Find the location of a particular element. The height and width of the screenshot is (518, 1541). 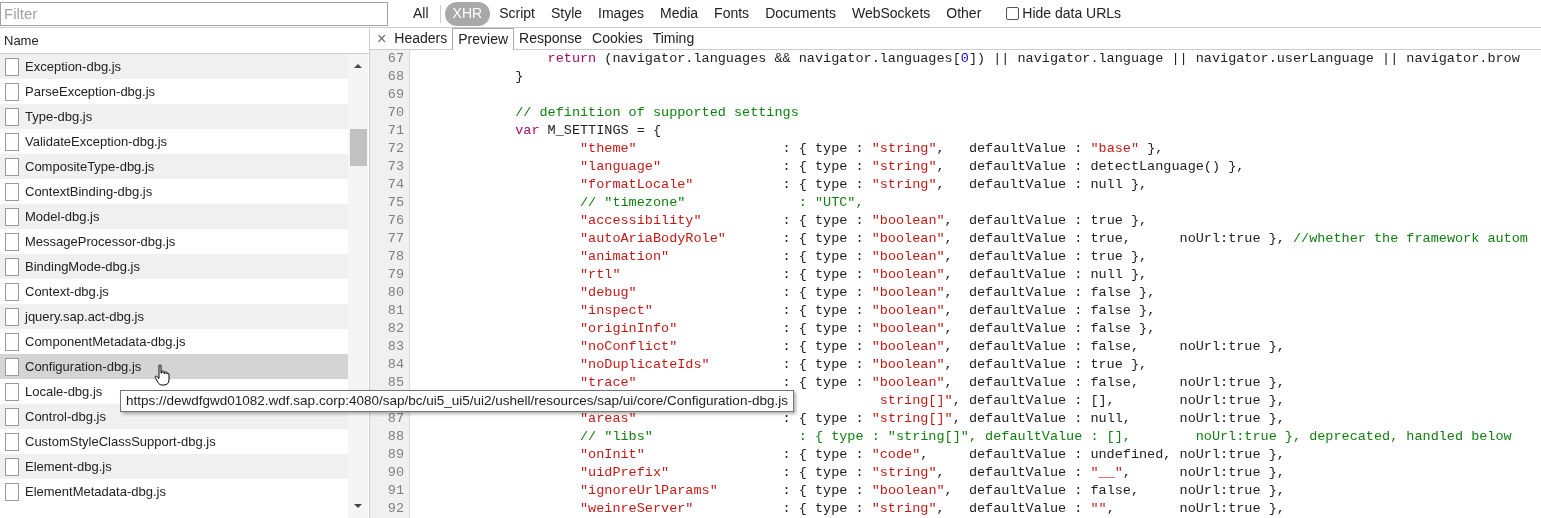

file-name: Control-dbg.js is located at coordinates (65, 416).